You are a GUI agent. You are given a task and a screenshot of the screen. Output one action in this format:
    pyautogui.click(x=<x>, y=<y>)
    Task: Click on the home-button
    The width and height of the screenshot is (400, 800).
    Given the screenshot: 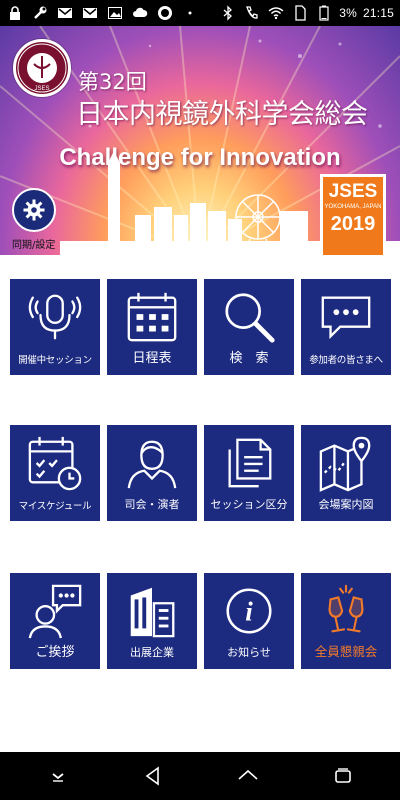 What is the action you would take?
    pyautogui.click(x=248, y=776)
    